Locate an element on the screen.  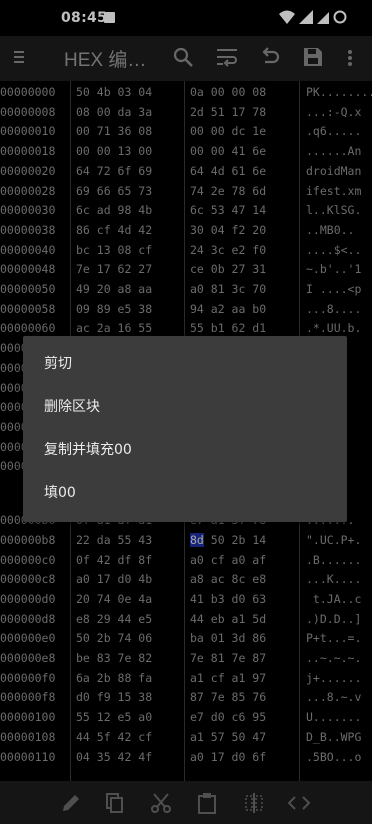
menu-item-copy-fill-00: 复制并填充00 is located at coordinates (184, 450).